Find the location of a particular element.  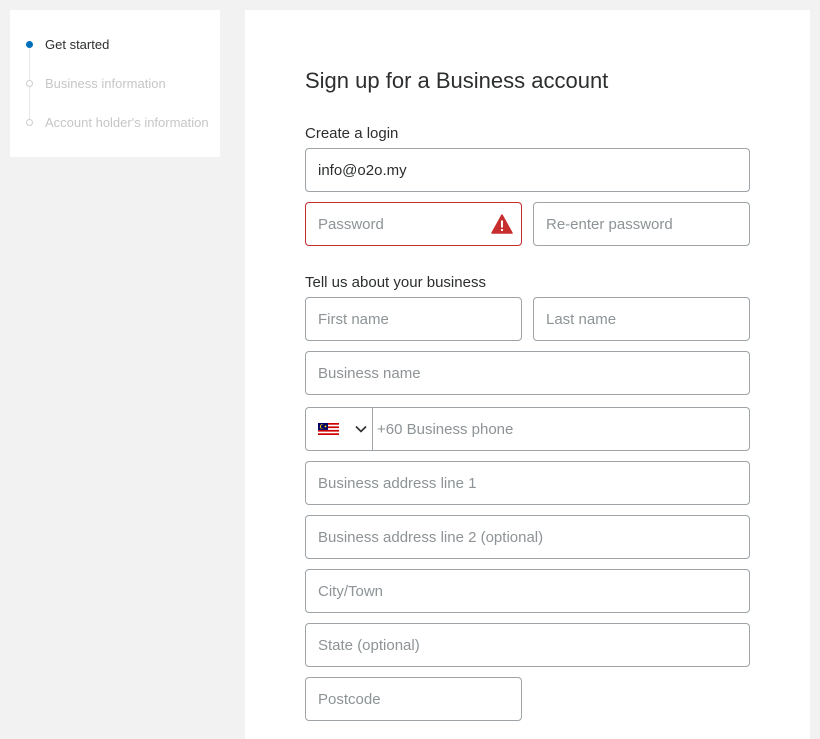

address-line1-field is located at coordinates (527, 483).